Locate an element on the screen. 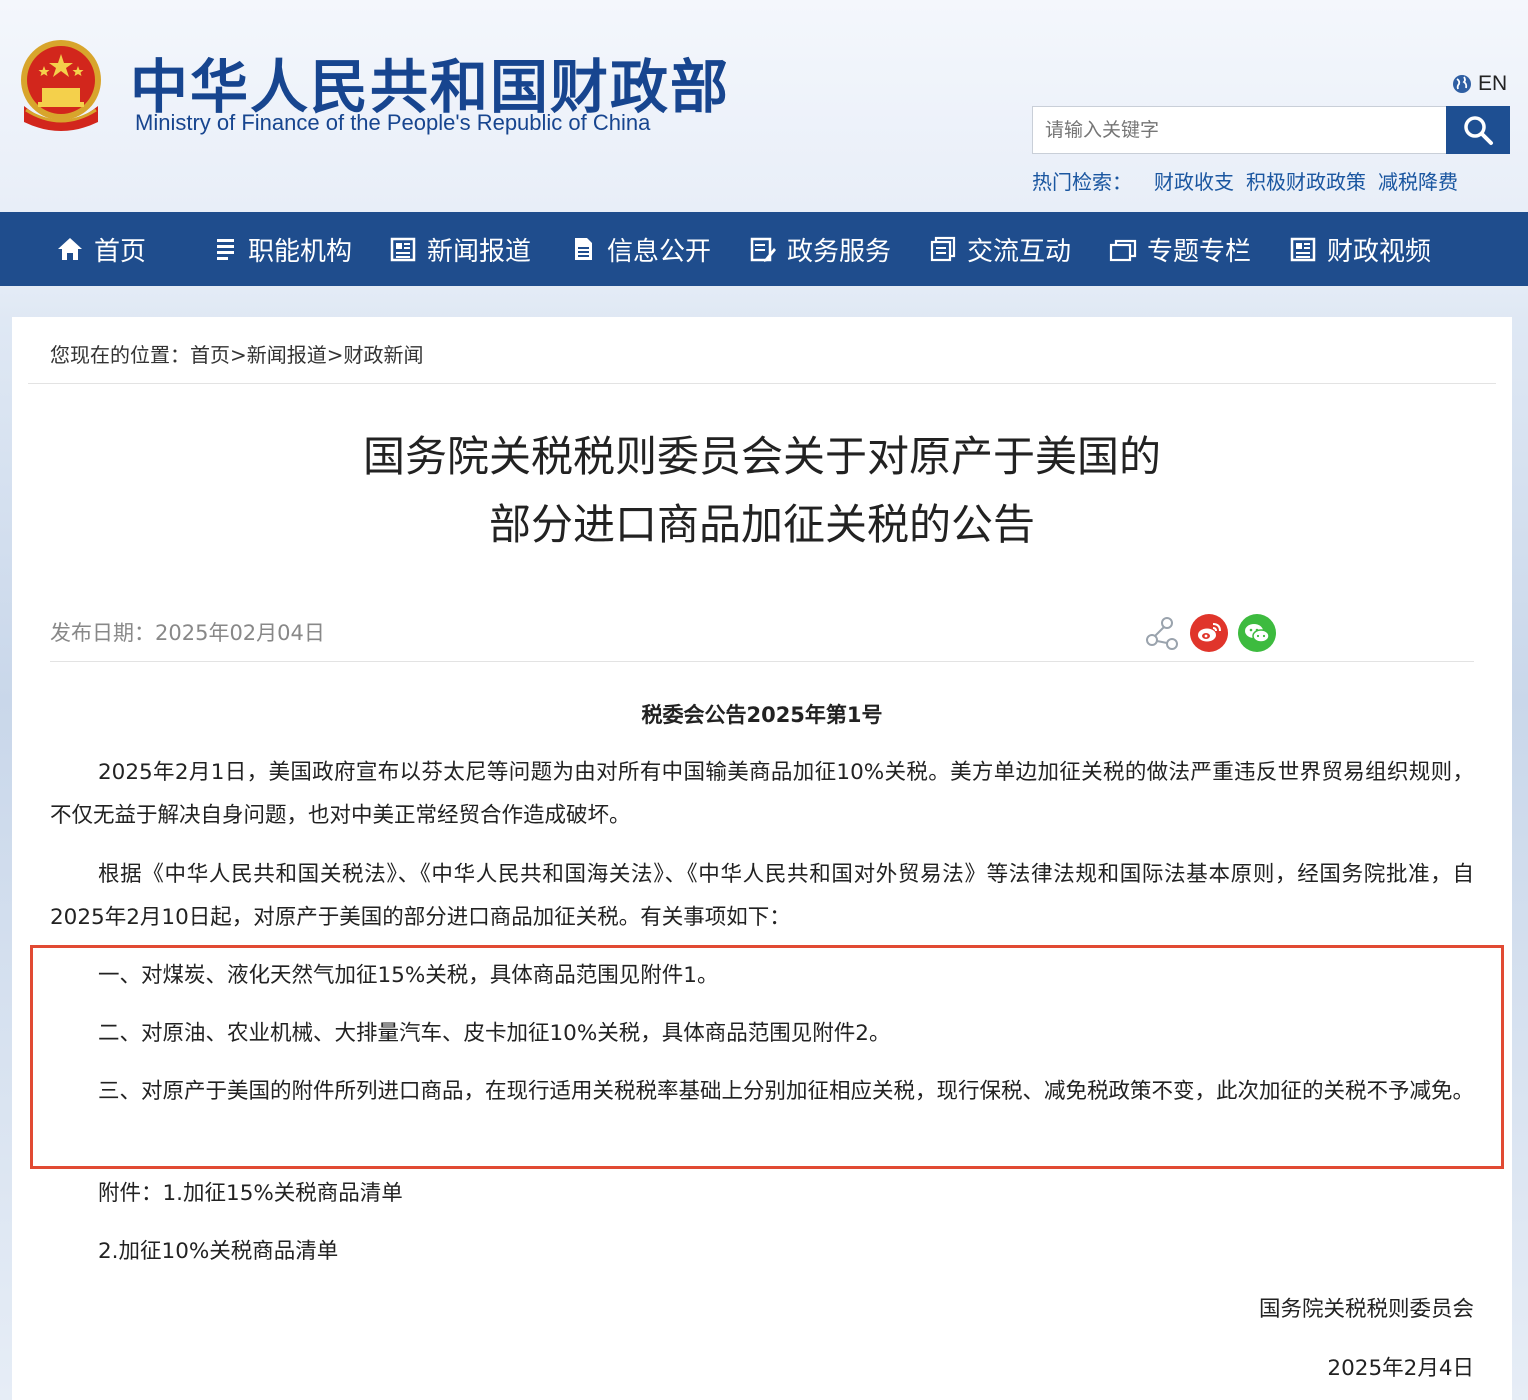 This screenshot has height=1400, width=1528. search-button is located at coordinates (1478, 130).